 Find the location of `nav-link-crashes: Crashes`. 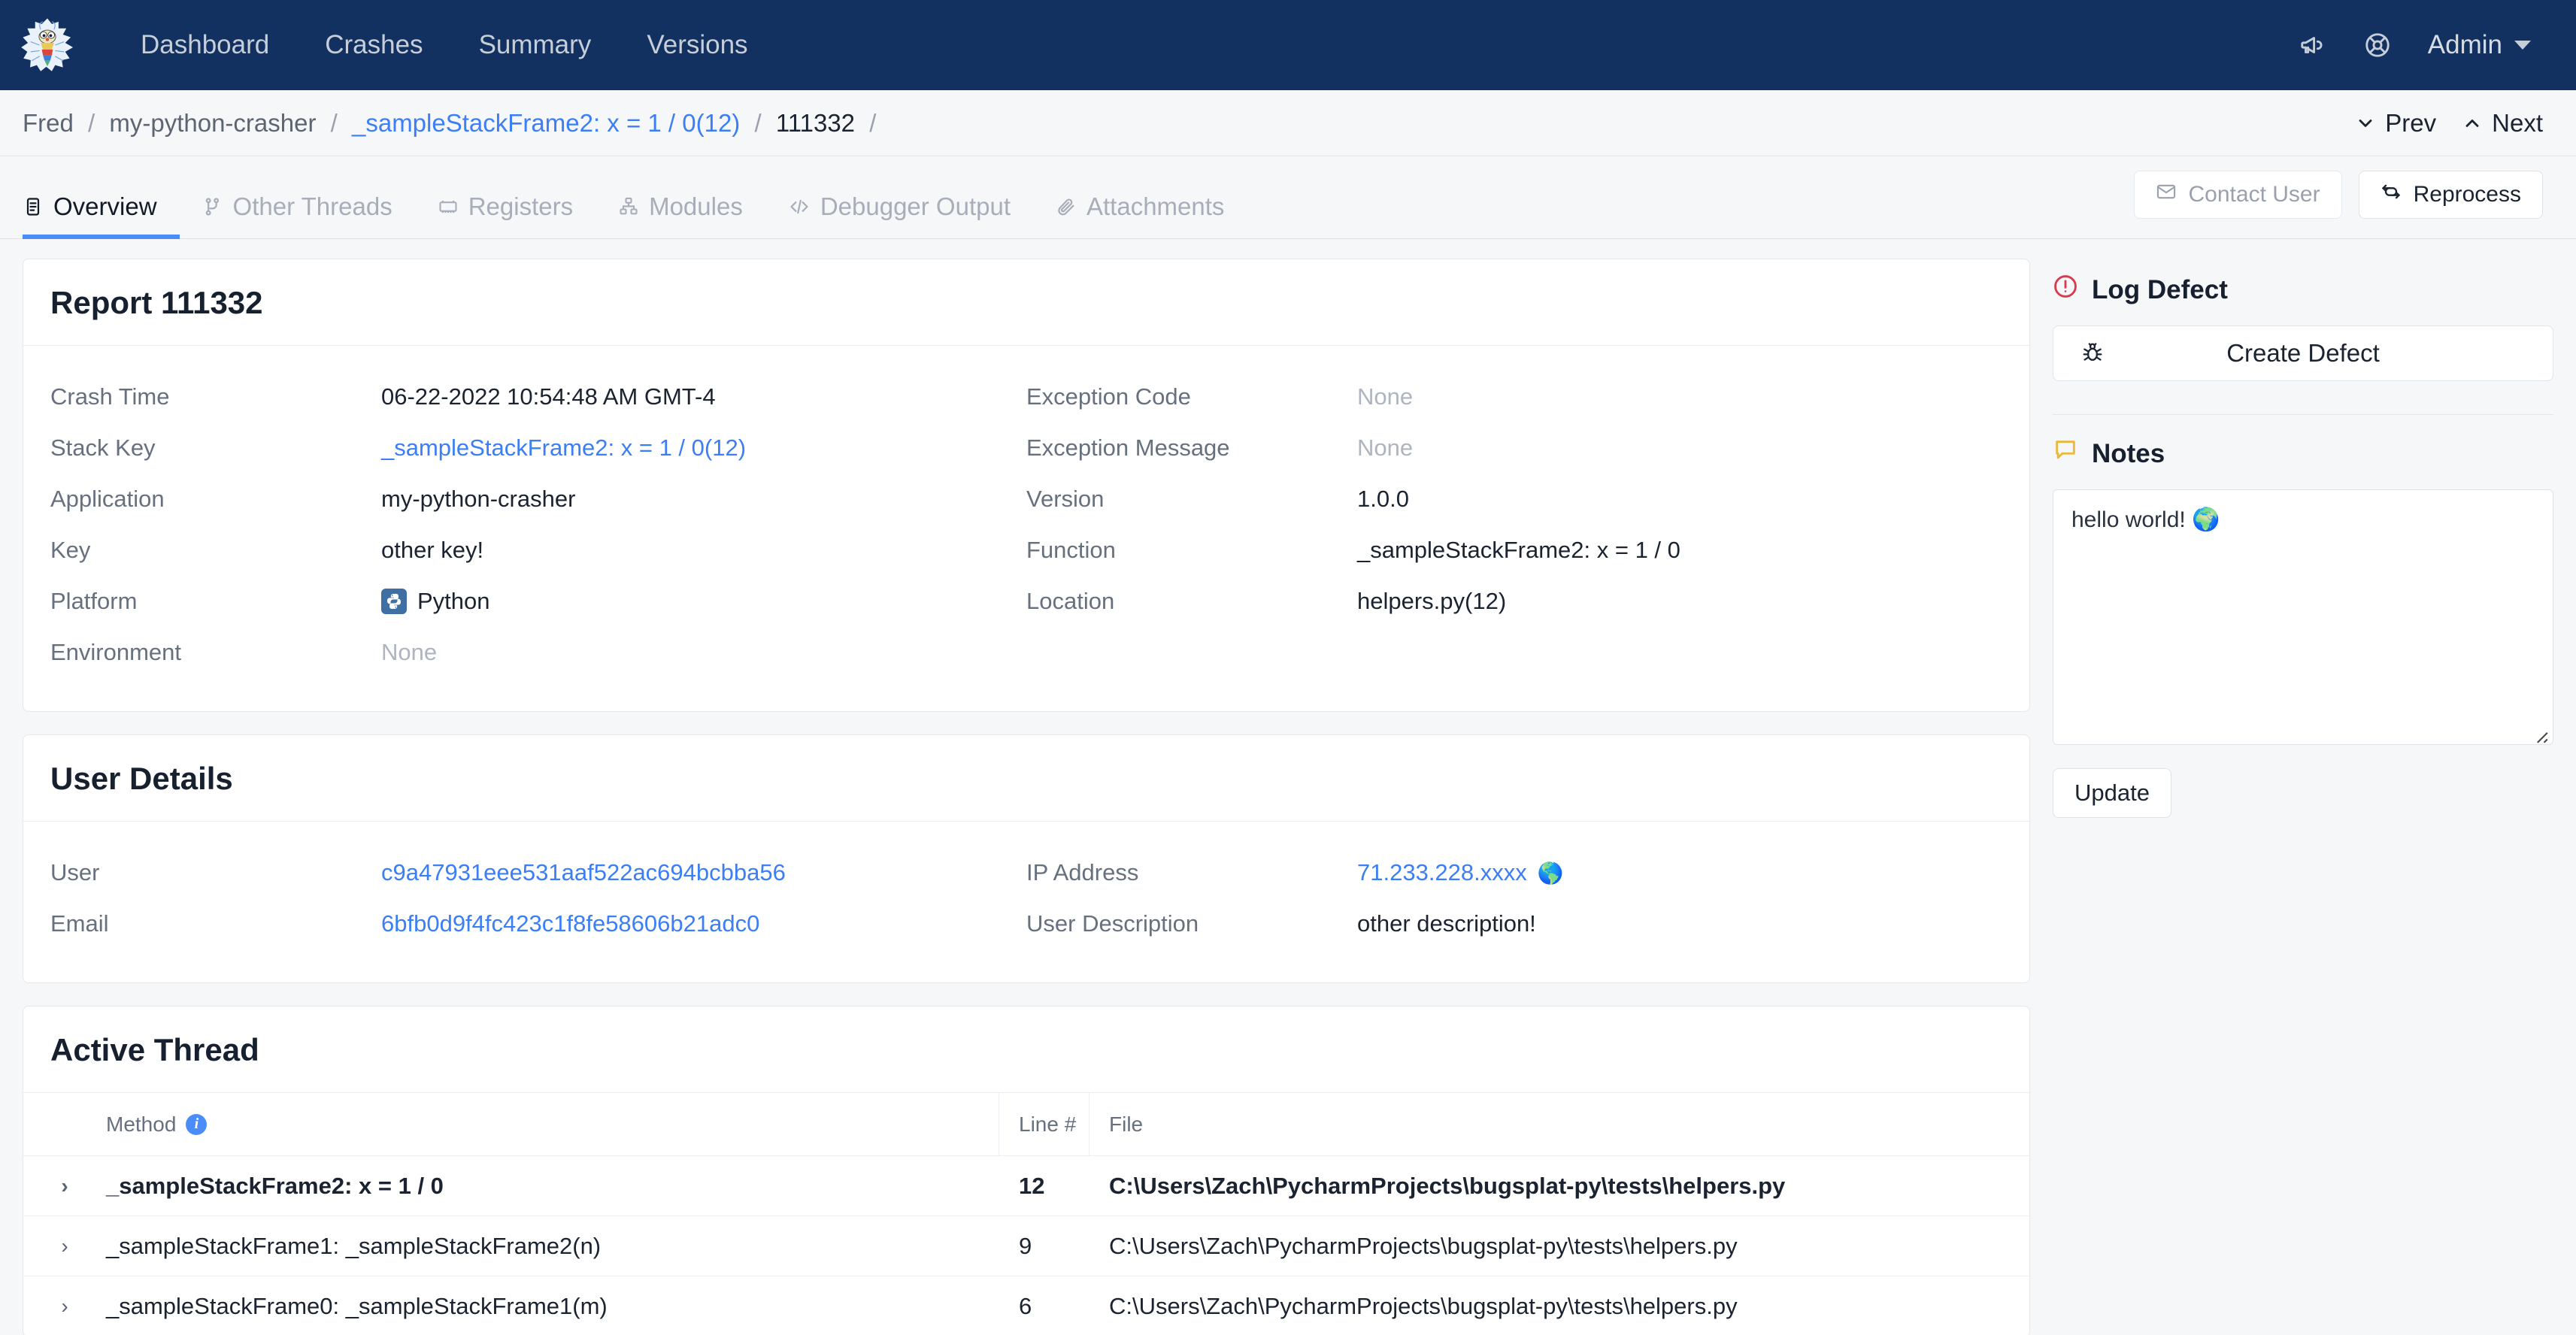

nav-link-crashes: Crashes is located at coordinates (373, 45).